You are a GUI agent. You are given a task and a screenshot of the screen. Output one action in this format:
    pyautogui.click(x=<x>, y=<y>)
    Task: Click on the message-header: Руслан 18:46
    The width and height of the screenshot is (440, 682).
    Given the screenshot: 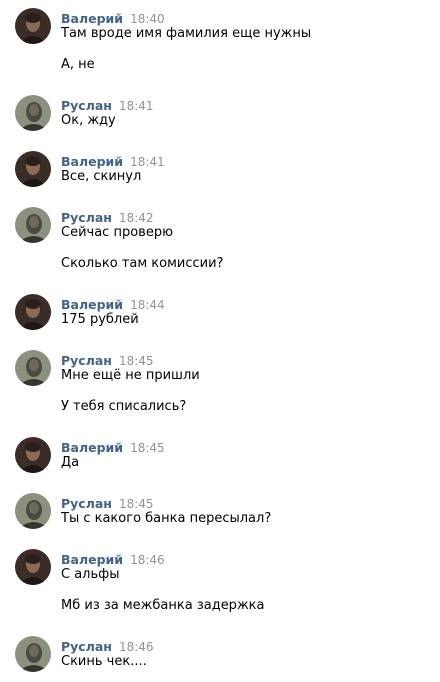 What is the action you would take?
    pyautogui.click(x=107, y=645)
    